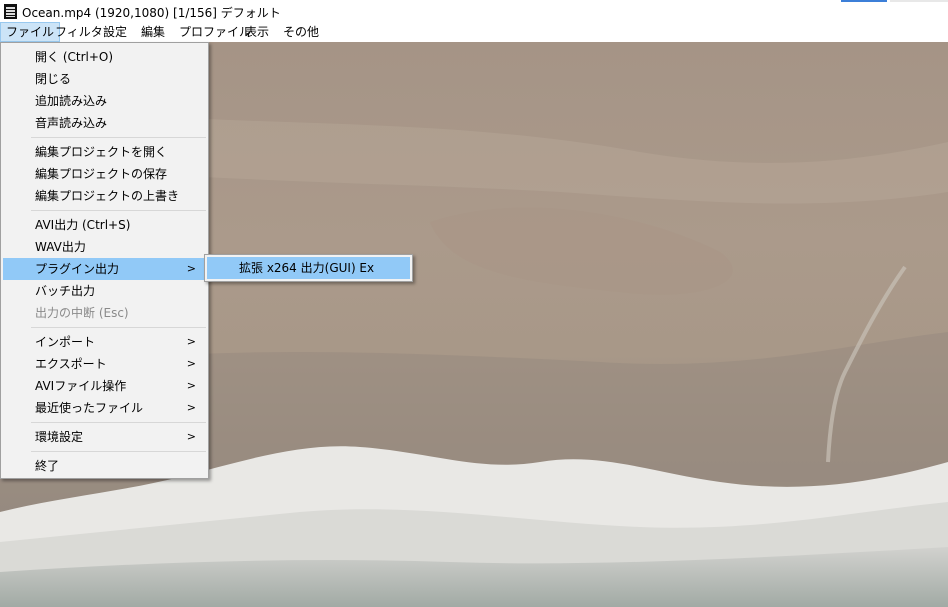  I want to click on menu-item-avi-output: AVI出力 (Ctrl+S), so click(104, 225).